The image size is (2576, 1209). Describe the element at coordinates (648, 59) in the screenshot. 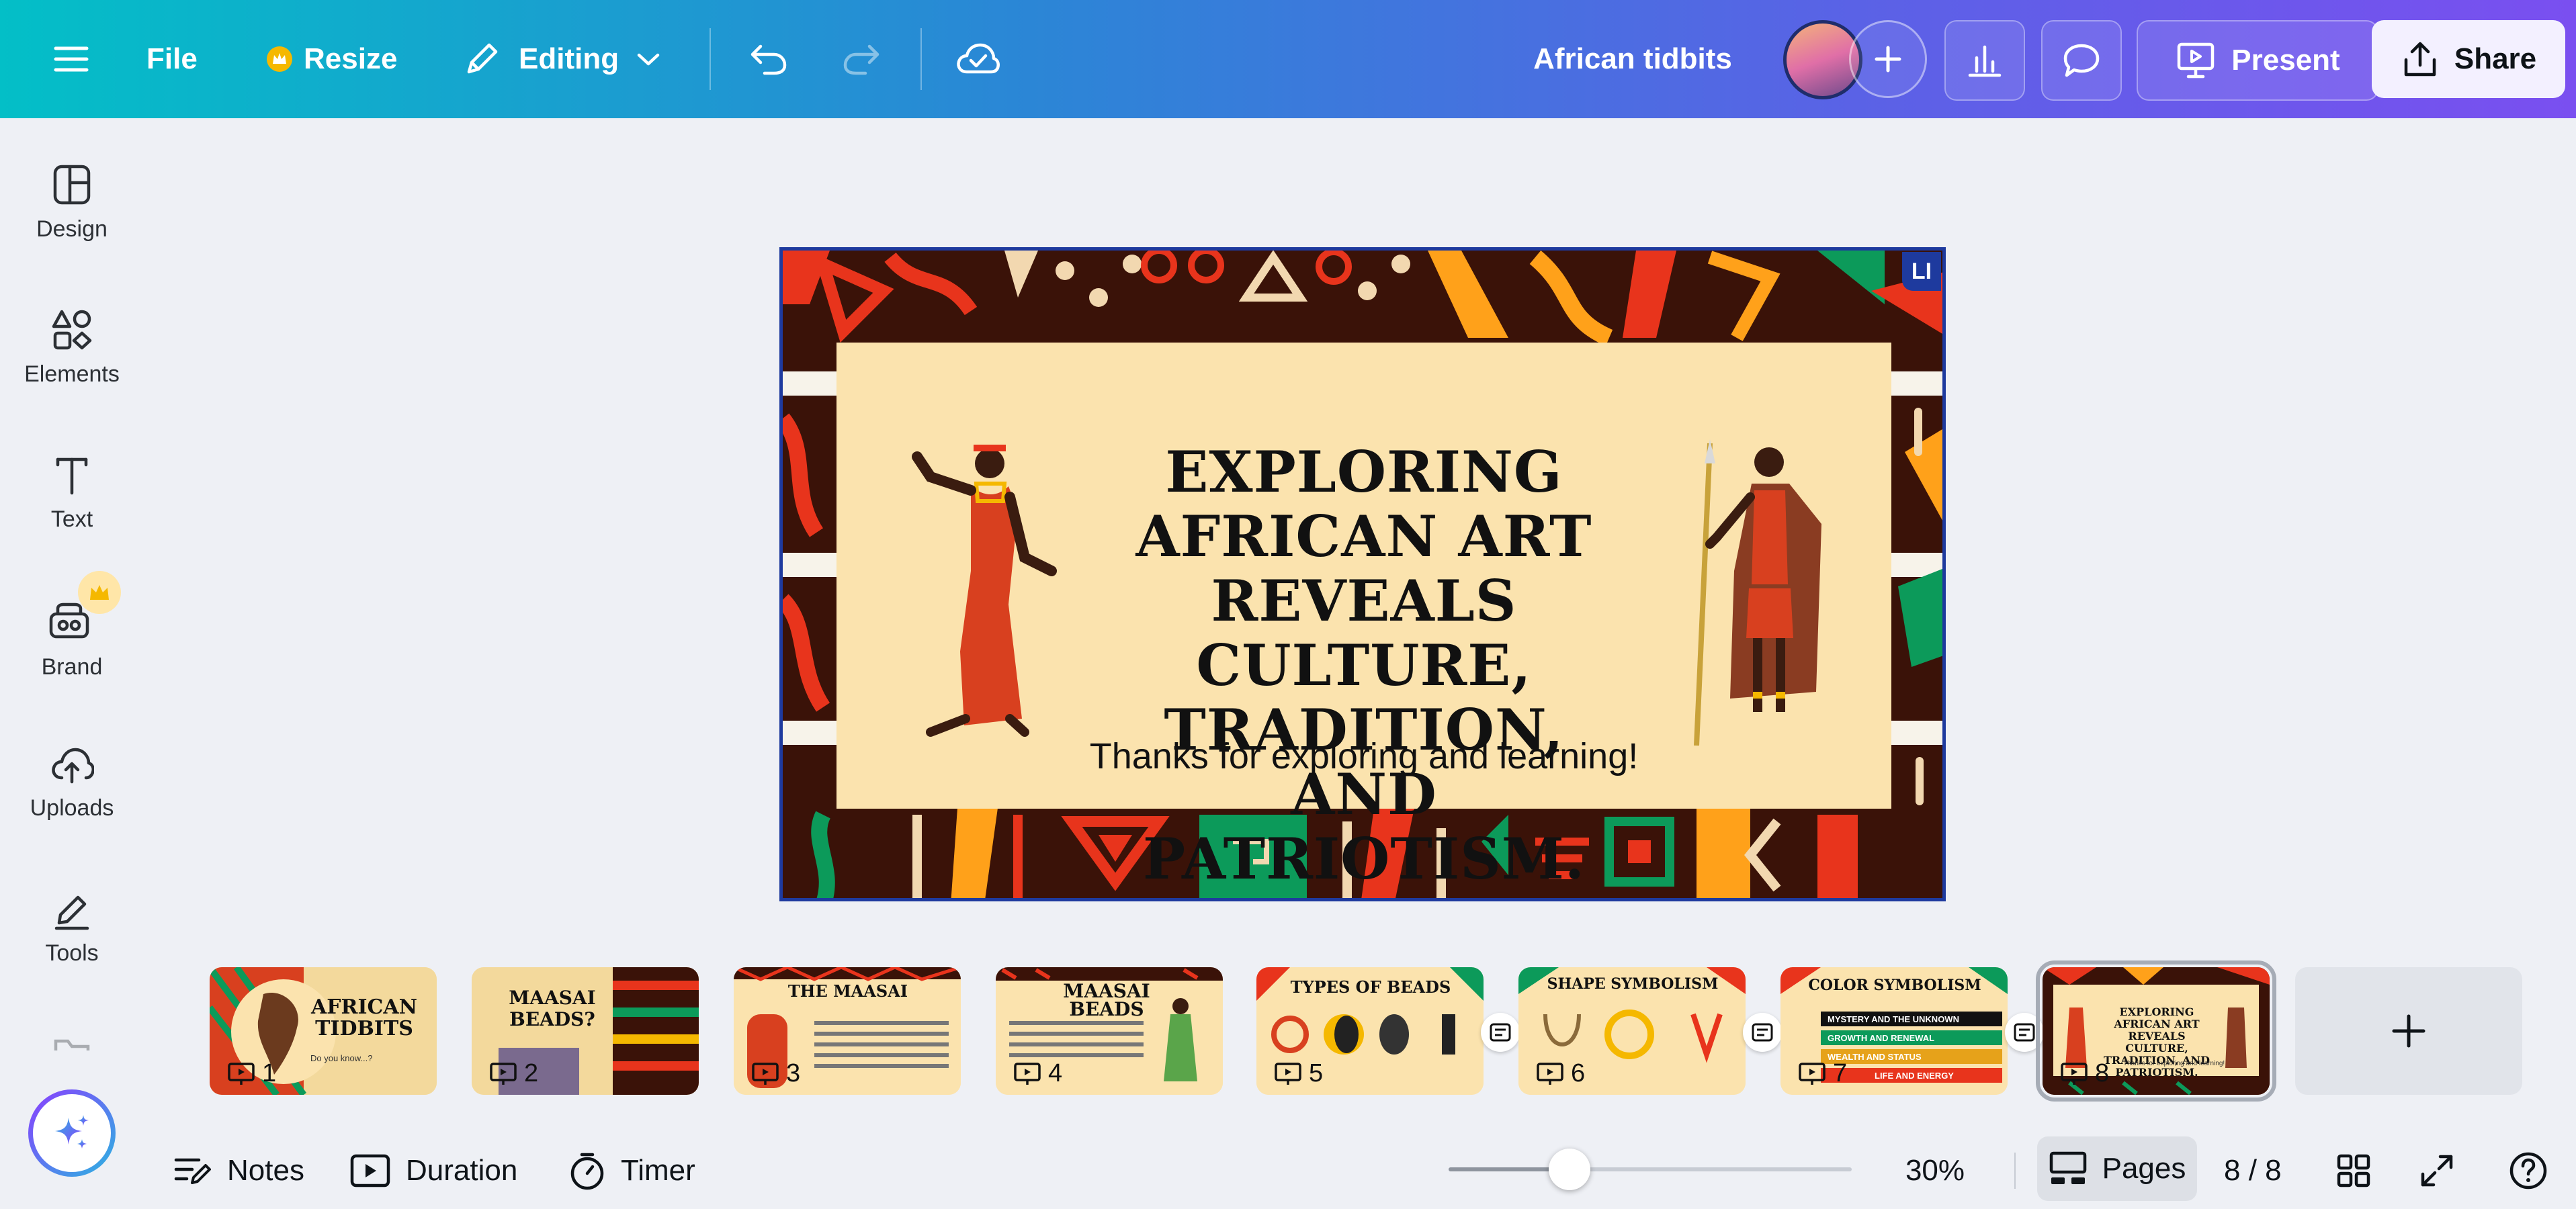

I see `chevron-down-icon` at that location.